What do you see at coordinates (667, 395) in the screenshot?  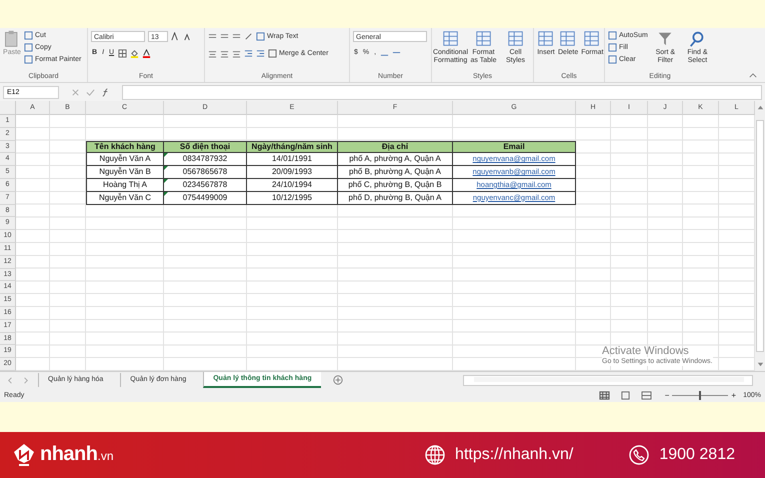 I see `zoom-out-button: −` at bounding box center [667, 395].